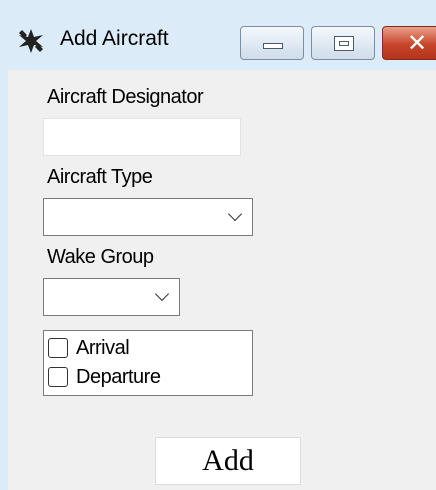 Image resolution: width=436 pixels, height=490 pixels. What do you see at coordinates (142, 137) in the screenshot?
I see `aircraft-designator-input` at bounding box center [142, 137].